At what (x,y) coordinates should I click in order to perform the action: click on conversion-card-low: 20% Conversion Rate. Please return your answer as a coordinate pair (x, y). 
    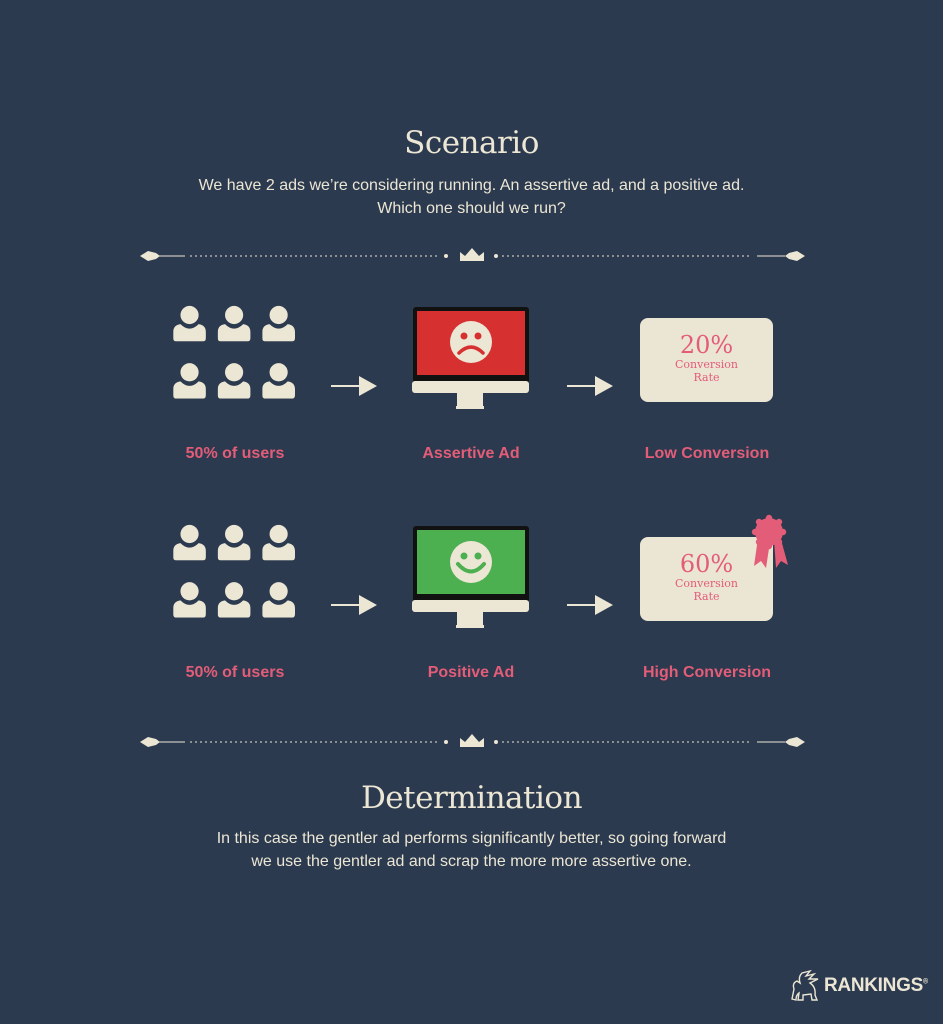
    Looking at the image, I should click on (706, 360).